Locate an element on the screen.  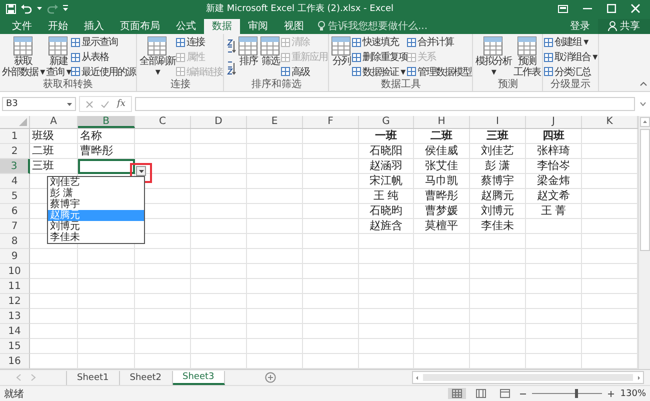
table-cell: 四班 is located at coordinates (554, 136).